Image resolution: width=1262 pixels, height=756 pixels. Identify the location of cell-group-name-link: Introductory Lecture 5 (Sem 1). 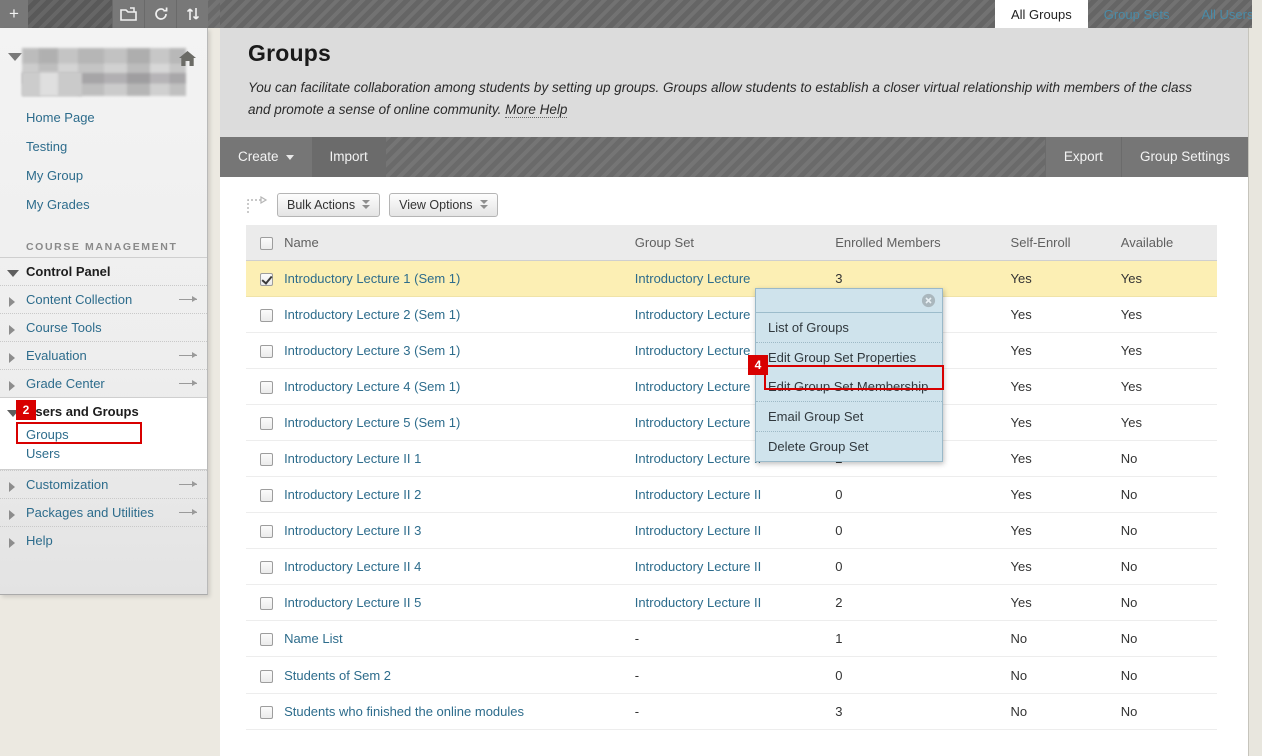
(372, 422).